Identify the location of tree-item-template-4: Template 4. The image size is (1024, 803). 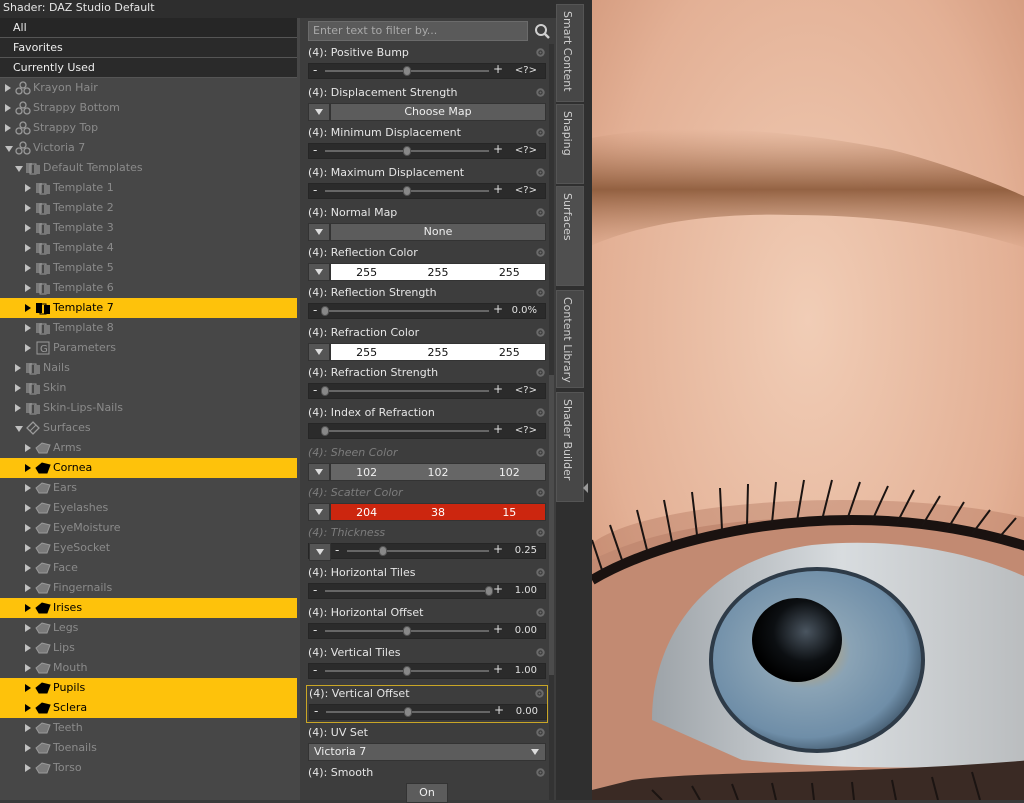
(148, 248).